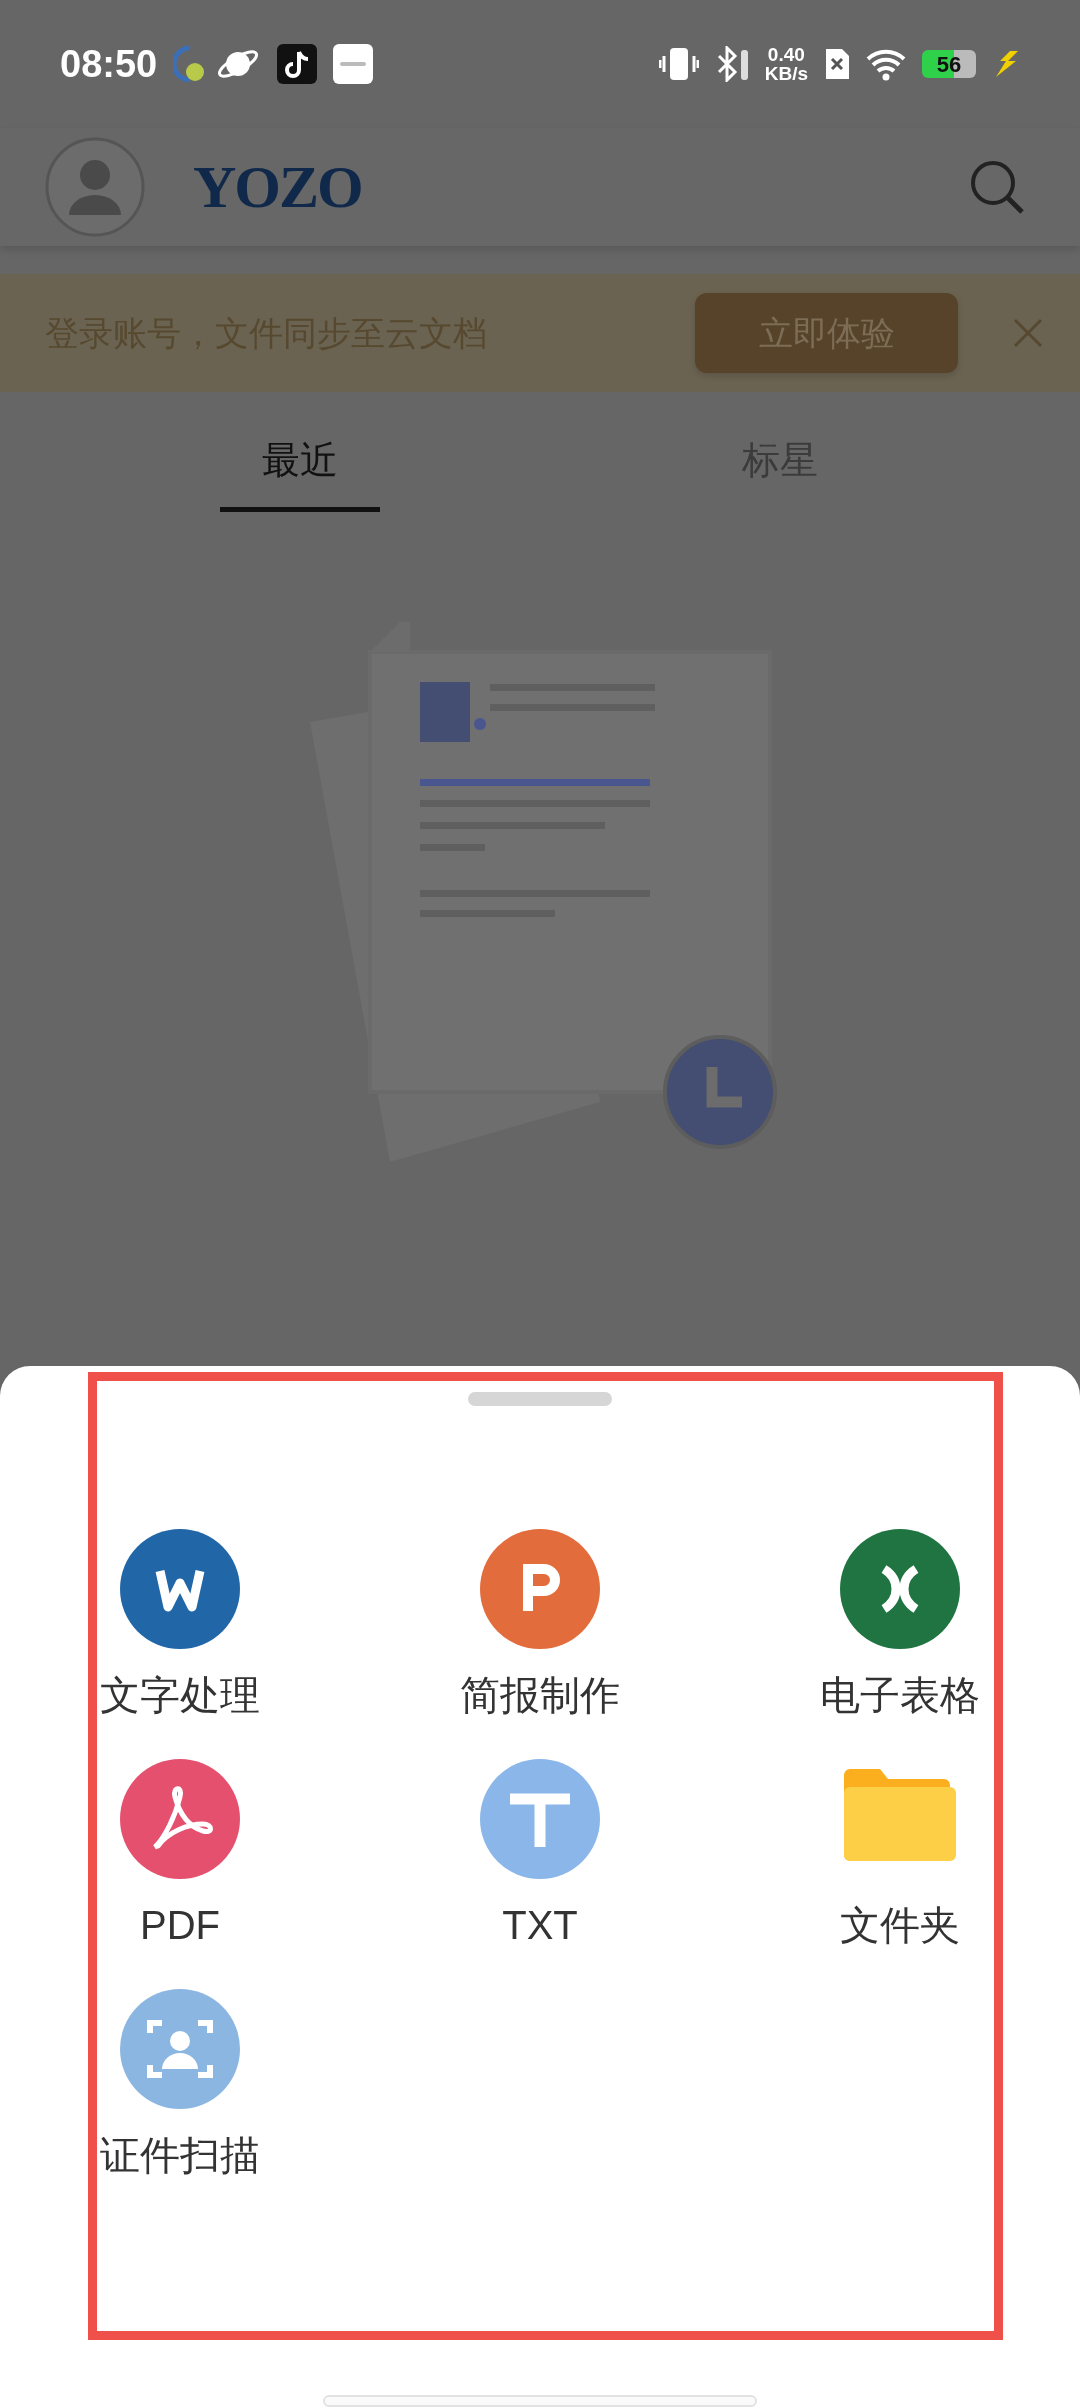 This screenshot has width=1080, height=2408. I want to click on speed-unit: KB/s, so click(786, 73).